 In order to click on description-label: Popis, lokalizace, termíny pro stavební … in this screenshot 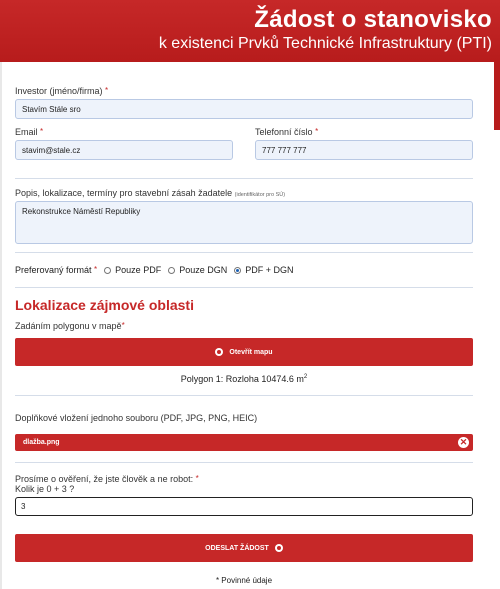, I will do `click(150, 193)`.